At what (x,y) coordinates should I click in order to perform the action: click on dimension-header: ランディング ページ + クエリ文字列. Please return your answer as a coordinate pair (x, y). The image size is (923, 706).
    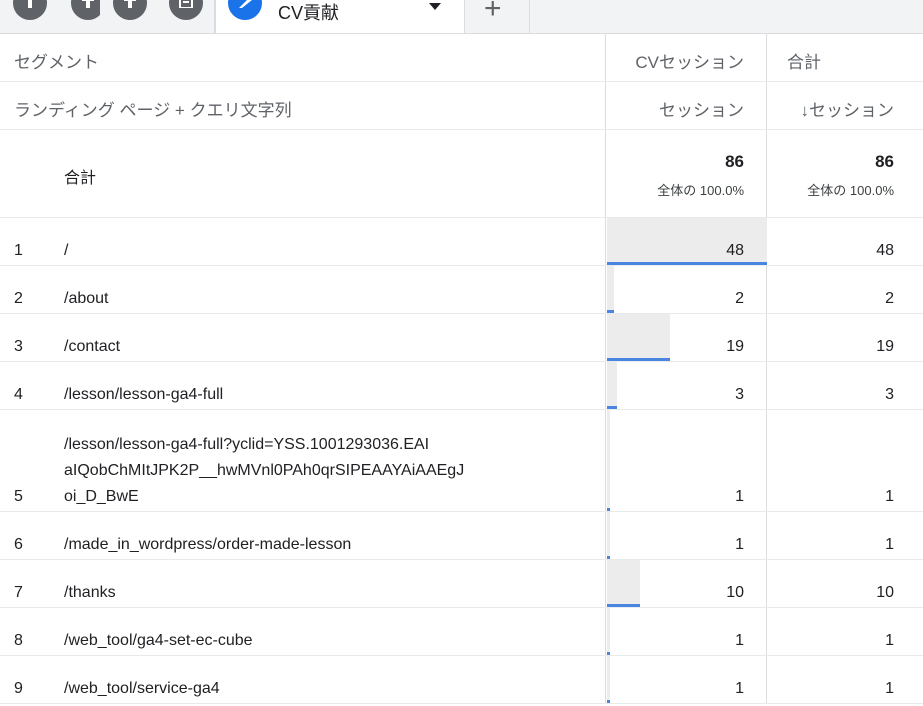
    Looking at the image, I should click on (302, 105).